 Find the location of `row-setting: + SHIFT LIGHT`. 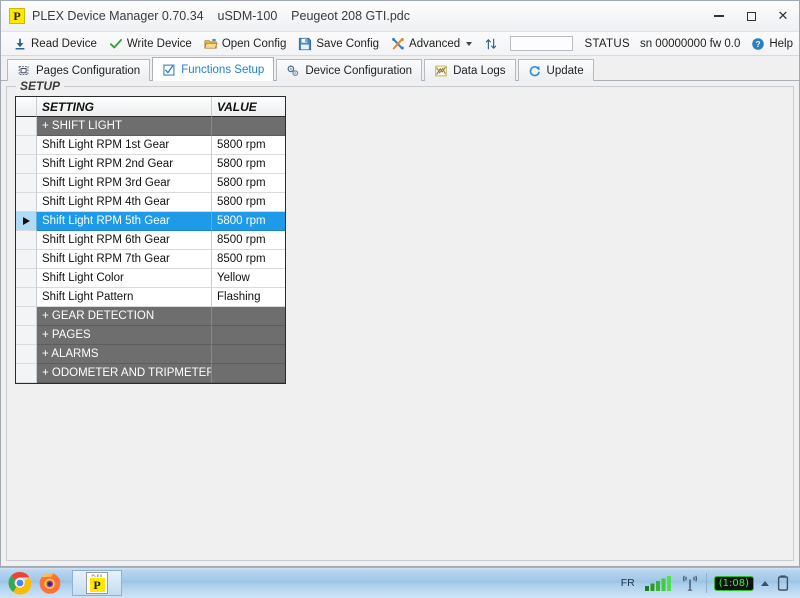

row-setting: + SHIFT LIGHT is located at coordinates (124, 126).